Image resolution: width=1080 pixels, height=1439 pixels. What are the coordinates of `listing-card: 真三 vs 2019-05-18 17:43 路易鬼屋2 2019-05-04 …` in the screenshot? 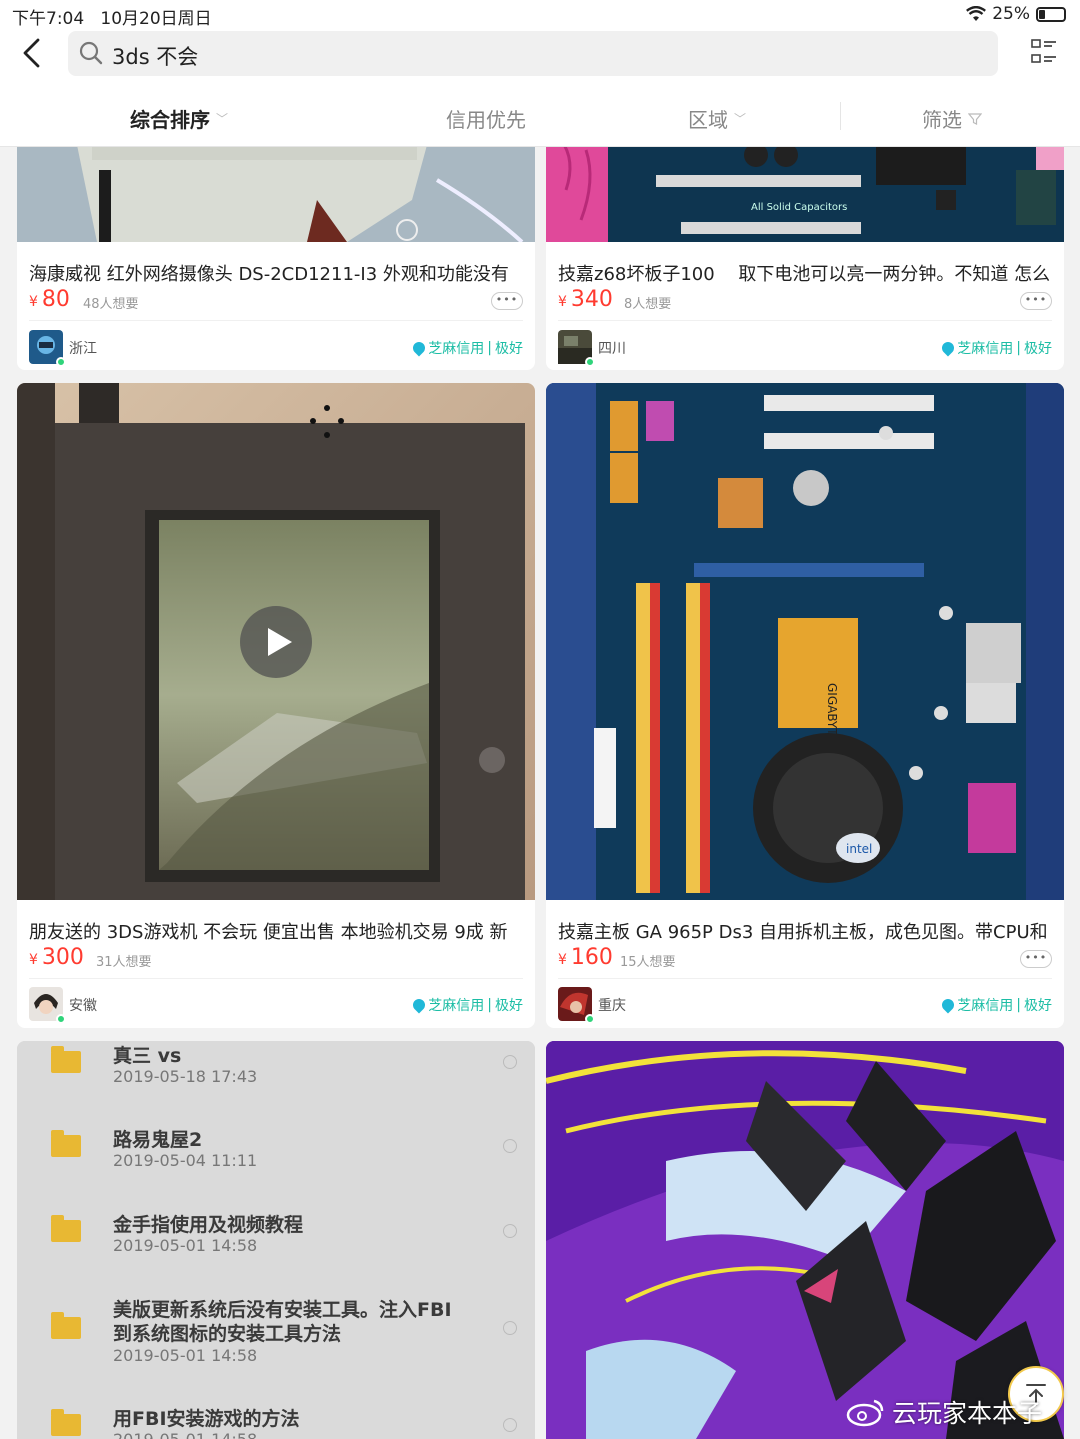 It's located at (276, 1240).